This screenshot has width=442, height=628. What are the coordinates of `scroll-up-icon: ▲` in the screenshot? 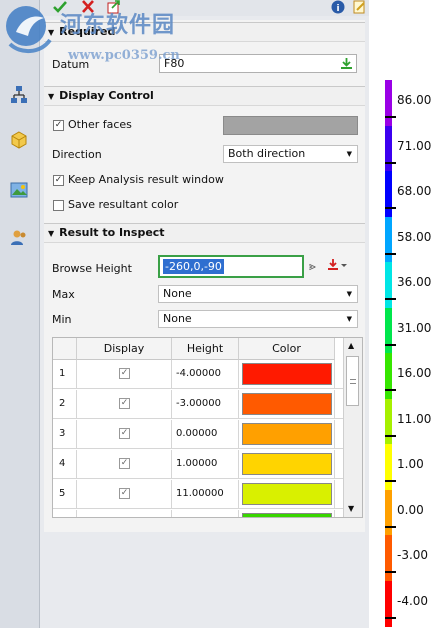 It's located at (351, 345).